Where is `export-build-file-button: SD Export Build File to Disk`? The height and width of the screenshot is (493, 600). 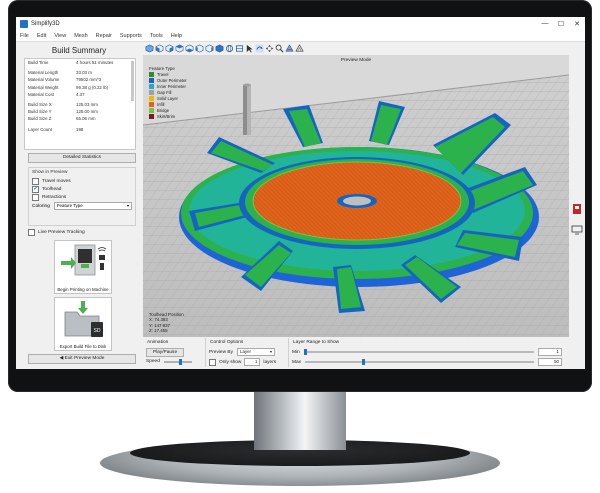 export-build-file-button: SD Export Build File to Disk is located at coordinates (83, 324).